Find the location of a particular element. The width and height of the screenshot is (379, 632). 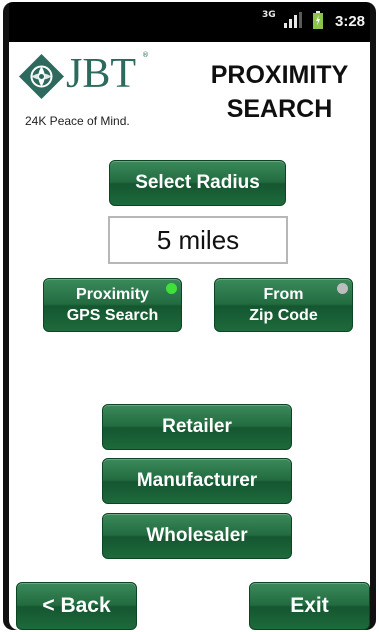

logo-wordmark: JBT is located at coordinates (101, 74).